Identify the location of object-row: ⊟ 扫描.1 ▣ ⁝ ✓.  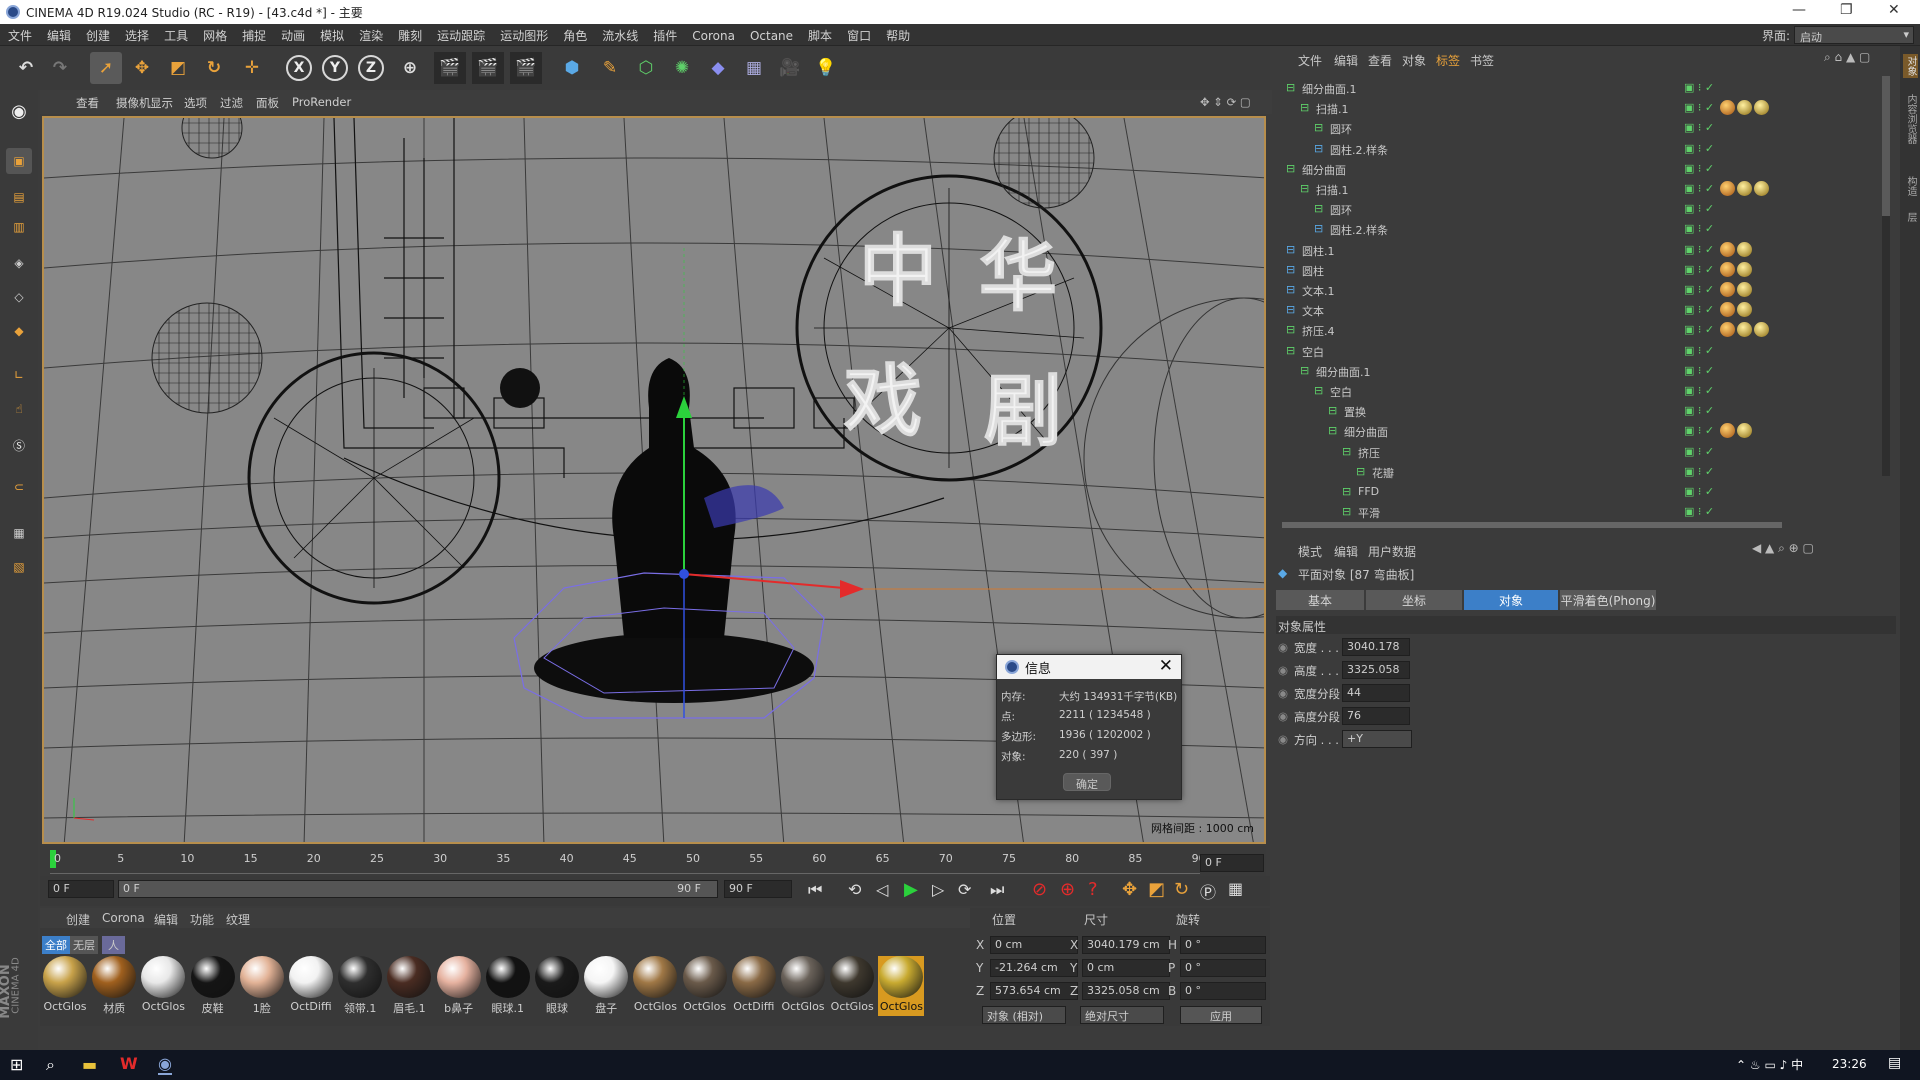
(1586, 108).